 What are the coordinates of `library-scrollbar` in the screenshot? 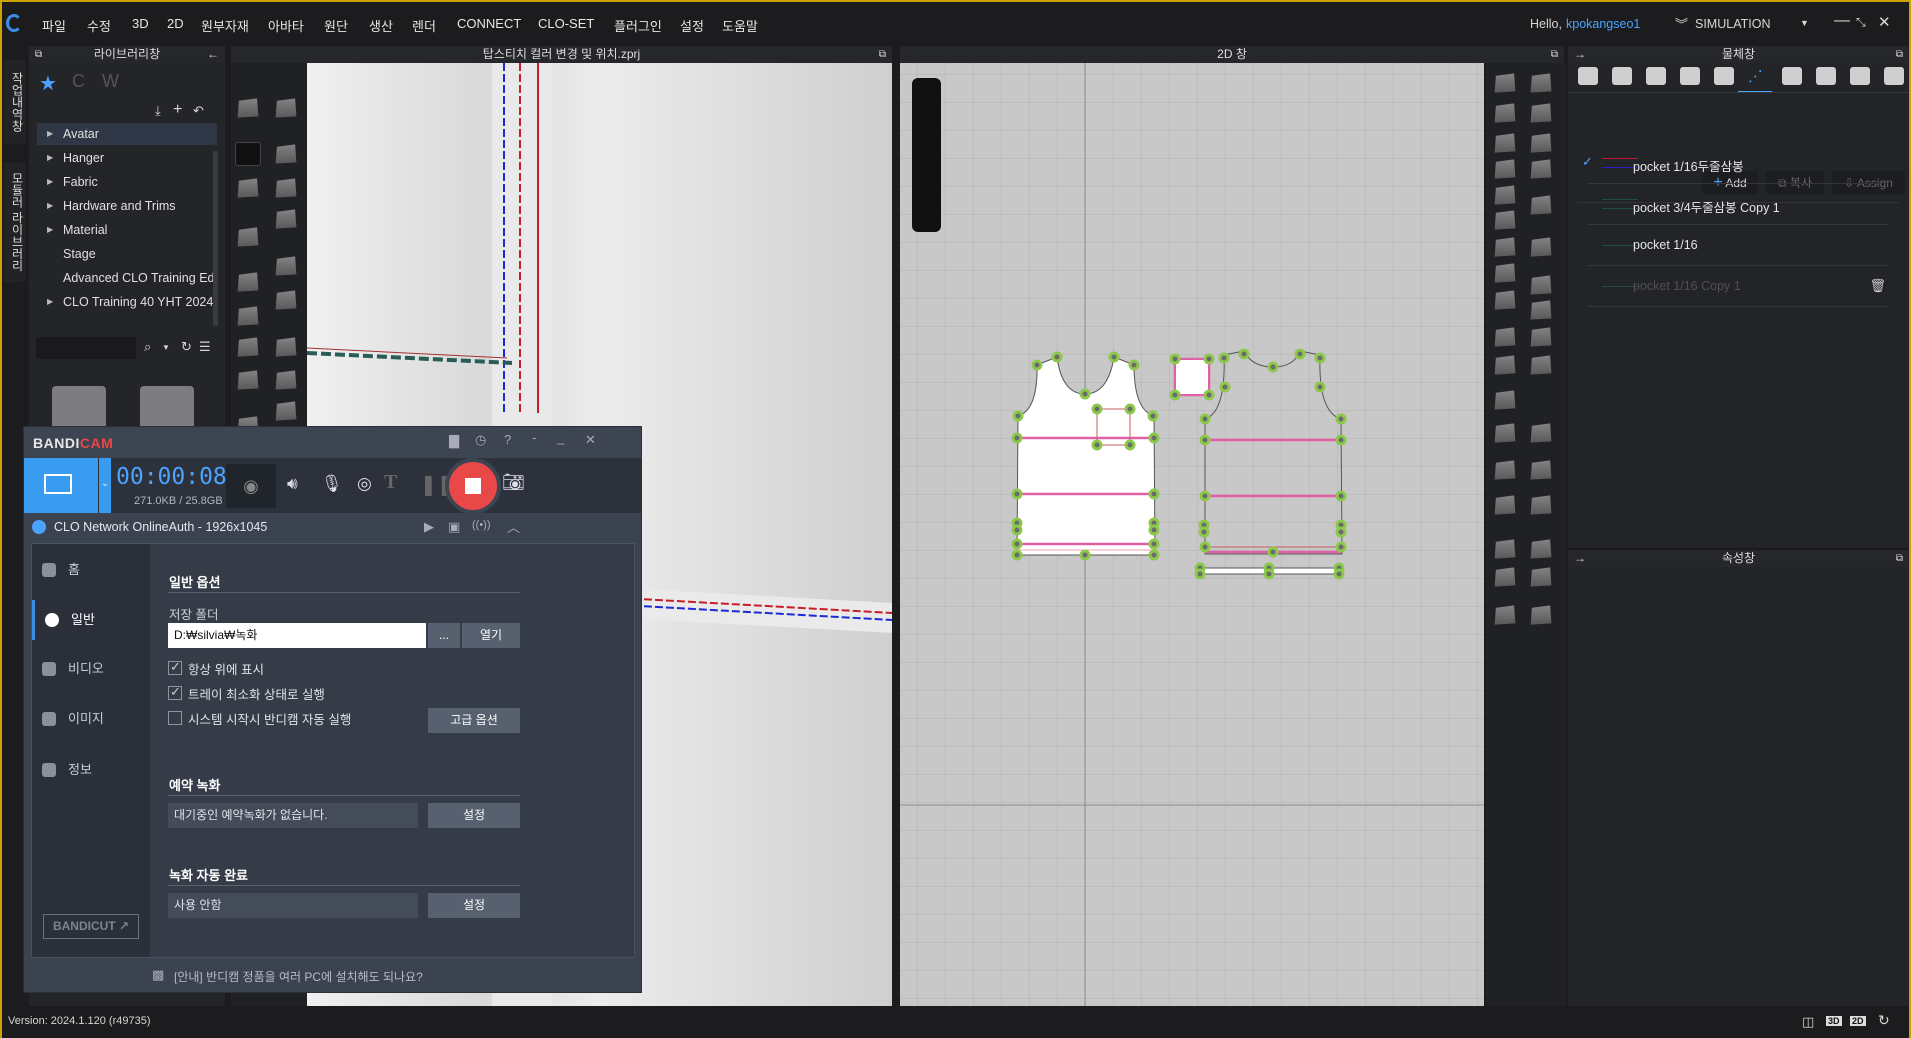 It's located at (215, 238).